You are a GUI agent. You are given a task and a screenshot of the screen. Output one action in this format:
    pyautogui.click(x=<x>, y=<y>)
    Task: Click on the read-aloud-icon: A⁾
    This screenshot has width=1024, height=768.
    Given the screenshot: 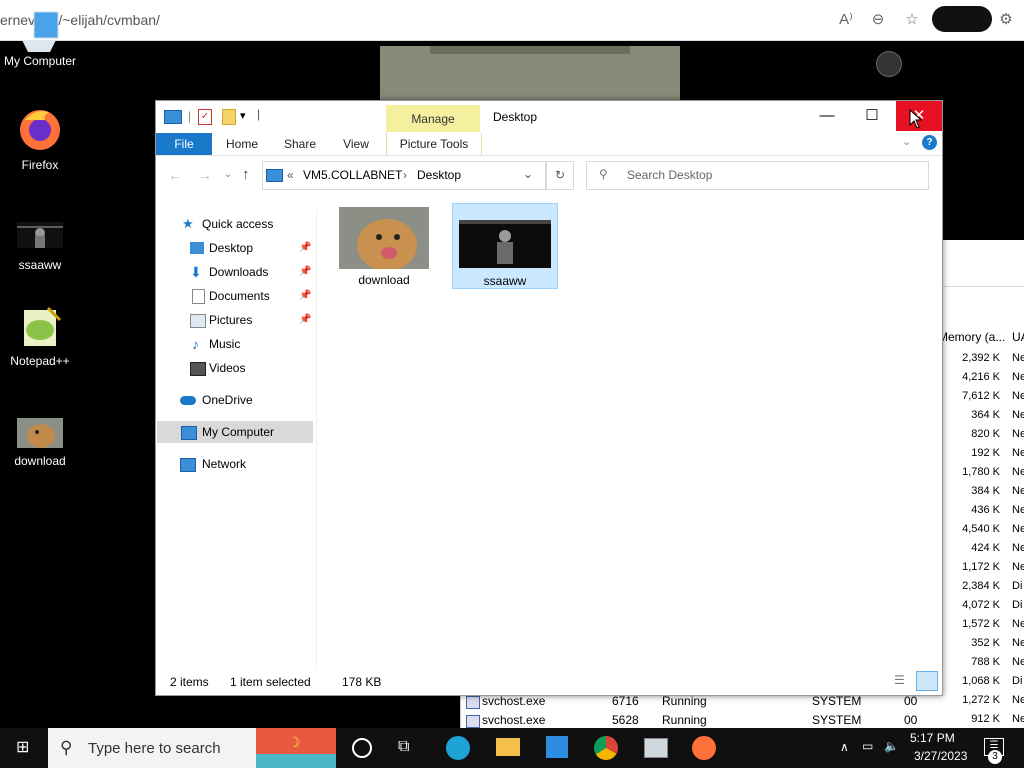 What is the action you would take?
    pyautogui.click(x=846, y=20)
    